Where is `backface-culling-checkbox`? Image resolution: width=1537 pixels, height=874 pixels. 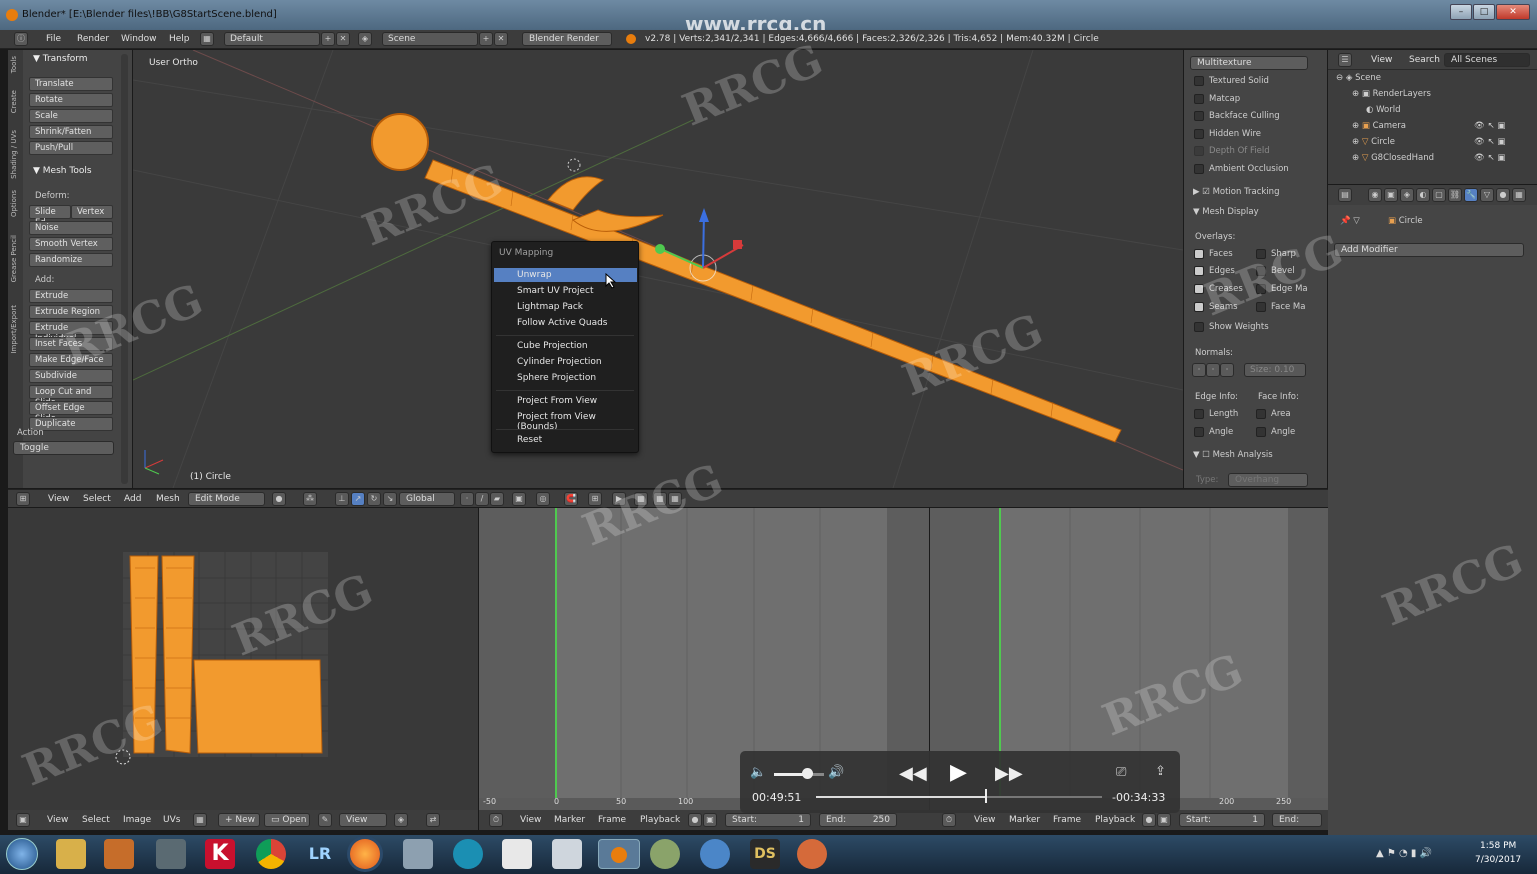 backface-culling-checkbox is located at coordinates (1199, 116).